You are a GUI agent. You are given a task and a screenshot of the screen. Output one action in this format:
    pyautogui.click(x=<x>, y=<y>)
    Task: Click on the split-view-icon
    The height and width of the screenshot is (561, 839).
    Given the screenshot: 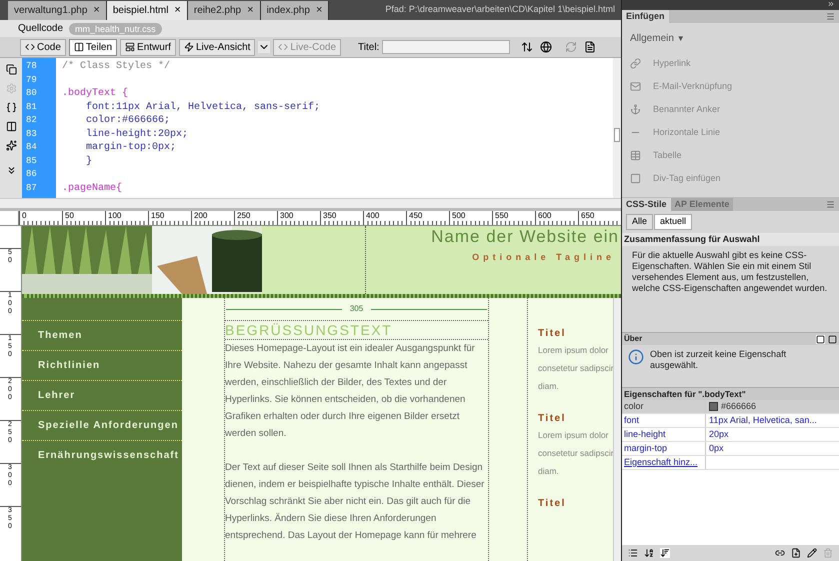 What is the action you would take?
    pyautogui.click(x=79, y=47)
    